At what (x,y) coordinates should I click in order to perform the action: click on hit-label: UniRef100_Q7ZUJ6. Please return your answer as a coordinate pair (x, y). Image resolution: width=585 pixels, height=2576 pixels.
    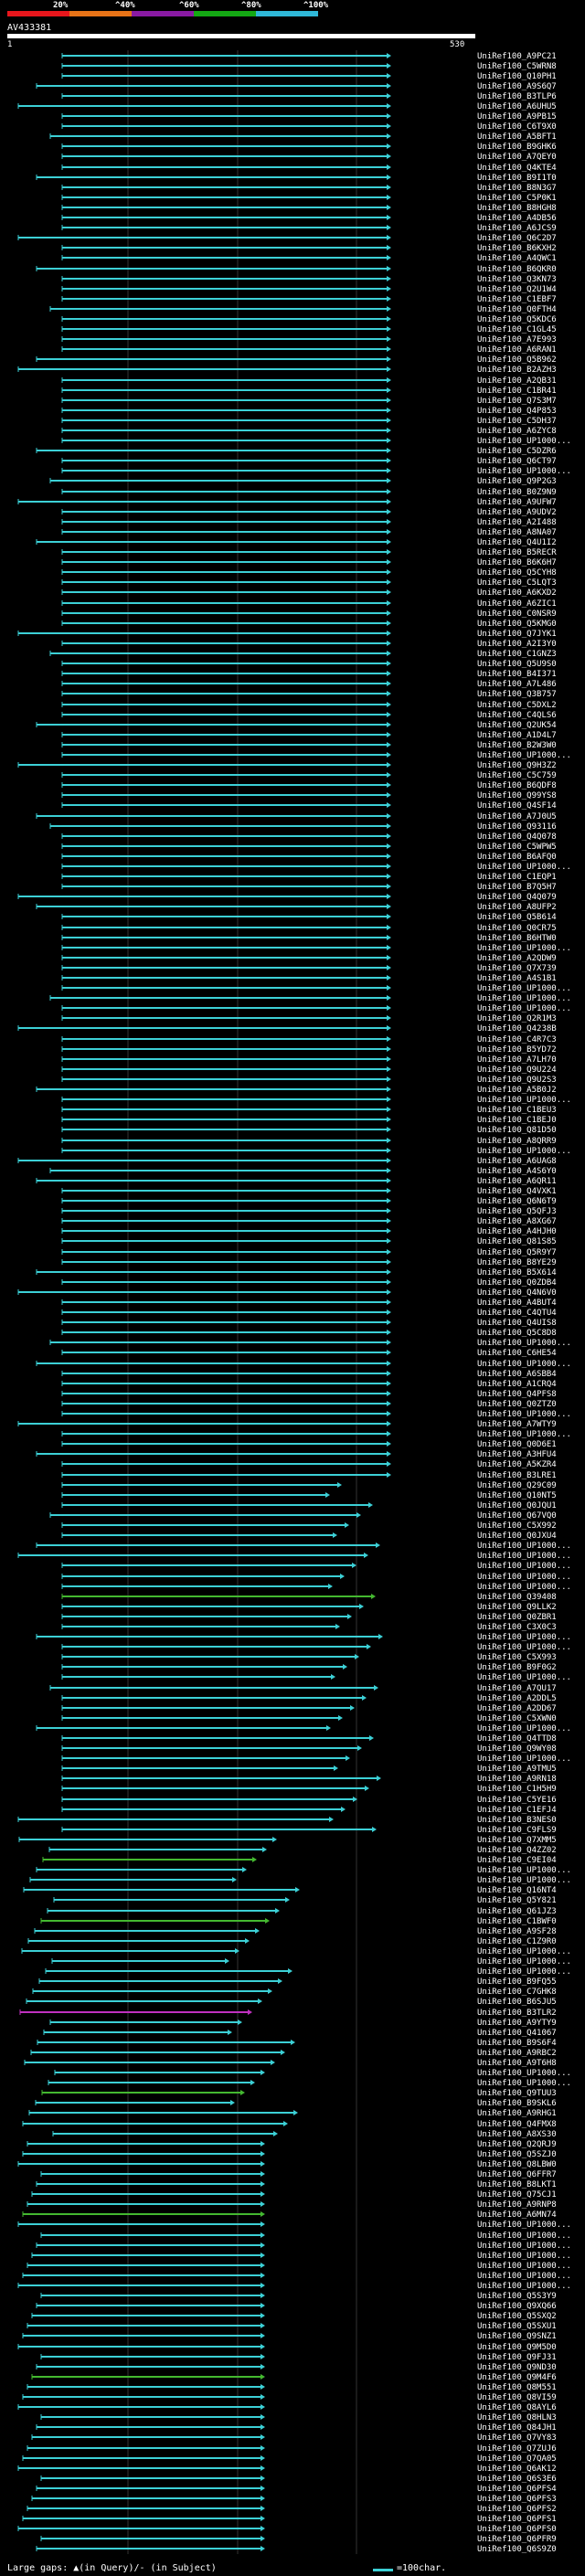
    Looking at the image, I should click on (517, 2449).